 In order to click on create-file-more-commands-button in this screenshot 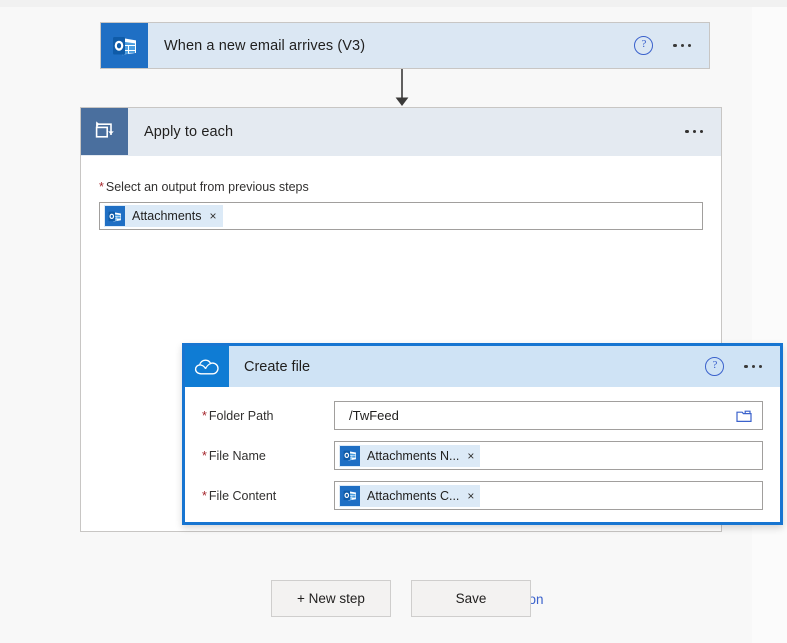, I will do `click(753, 366)`.